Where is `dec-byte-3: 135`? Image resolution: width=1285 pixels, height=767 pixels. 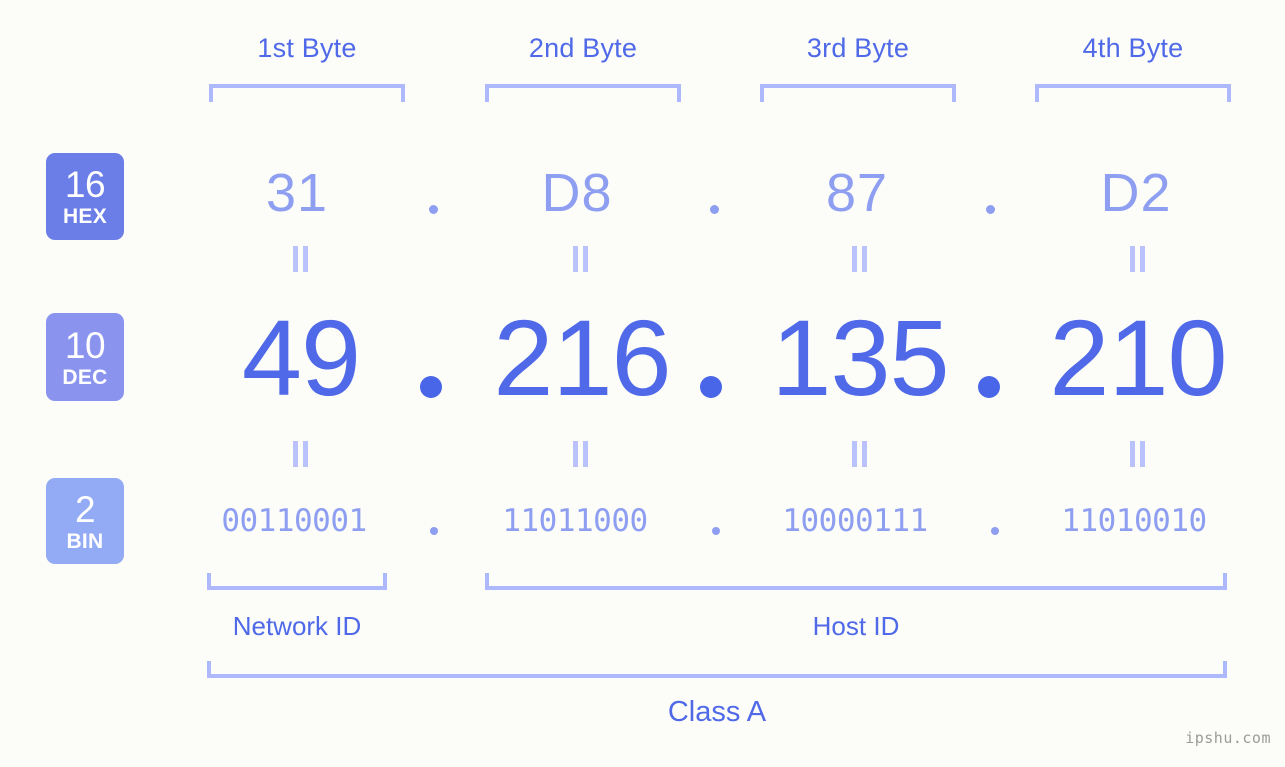
dec-byte-3: 135 is located at coordinates (860, 357).